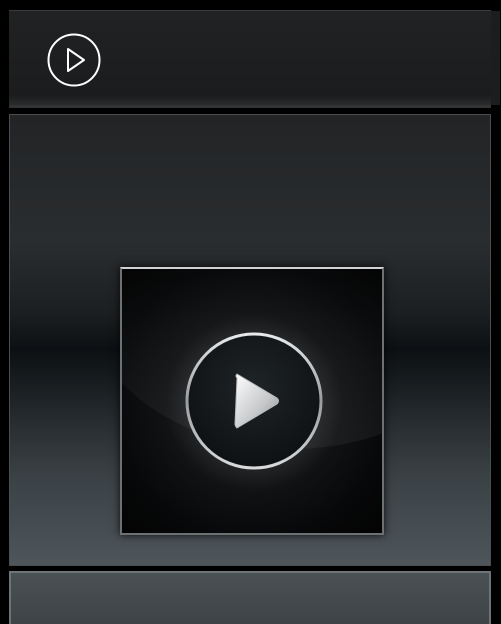 The width and height of the screenshot is (501, 624). I want to click on play-circle-icon, so click(74, 60).